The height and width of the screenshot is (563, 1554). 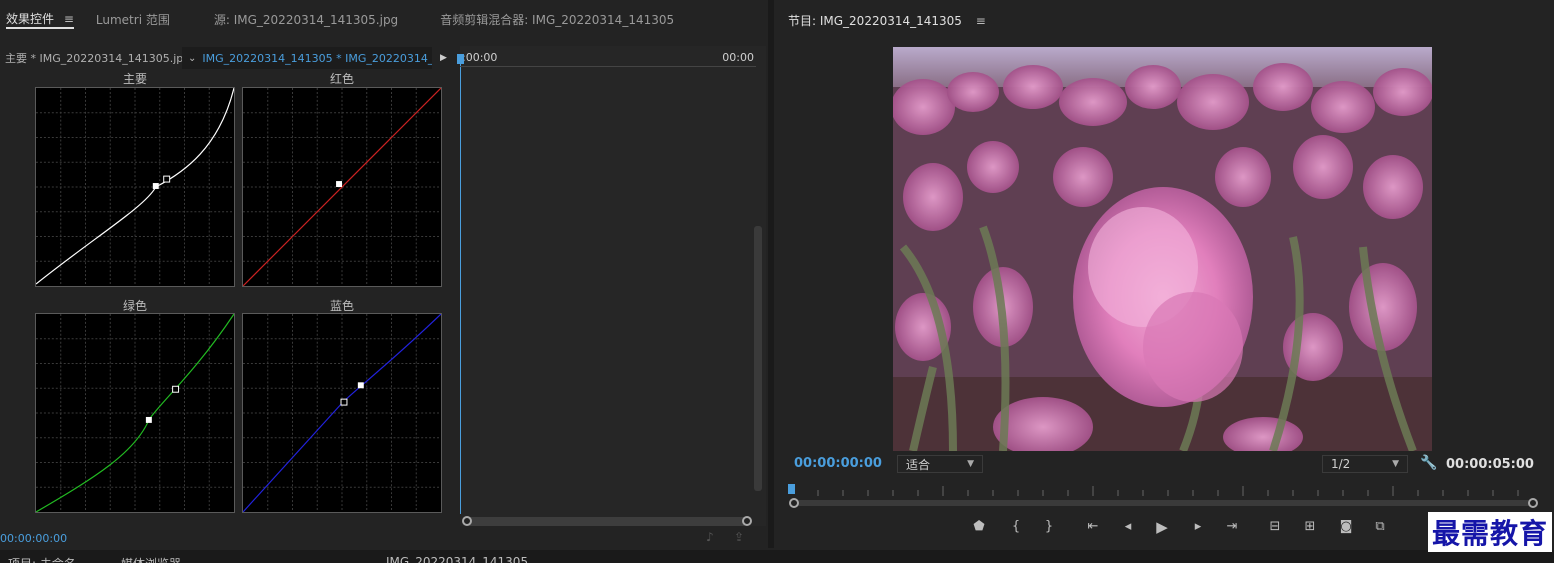 I want to click on curve-label-green: 绿色, so click(x=134, y=306).